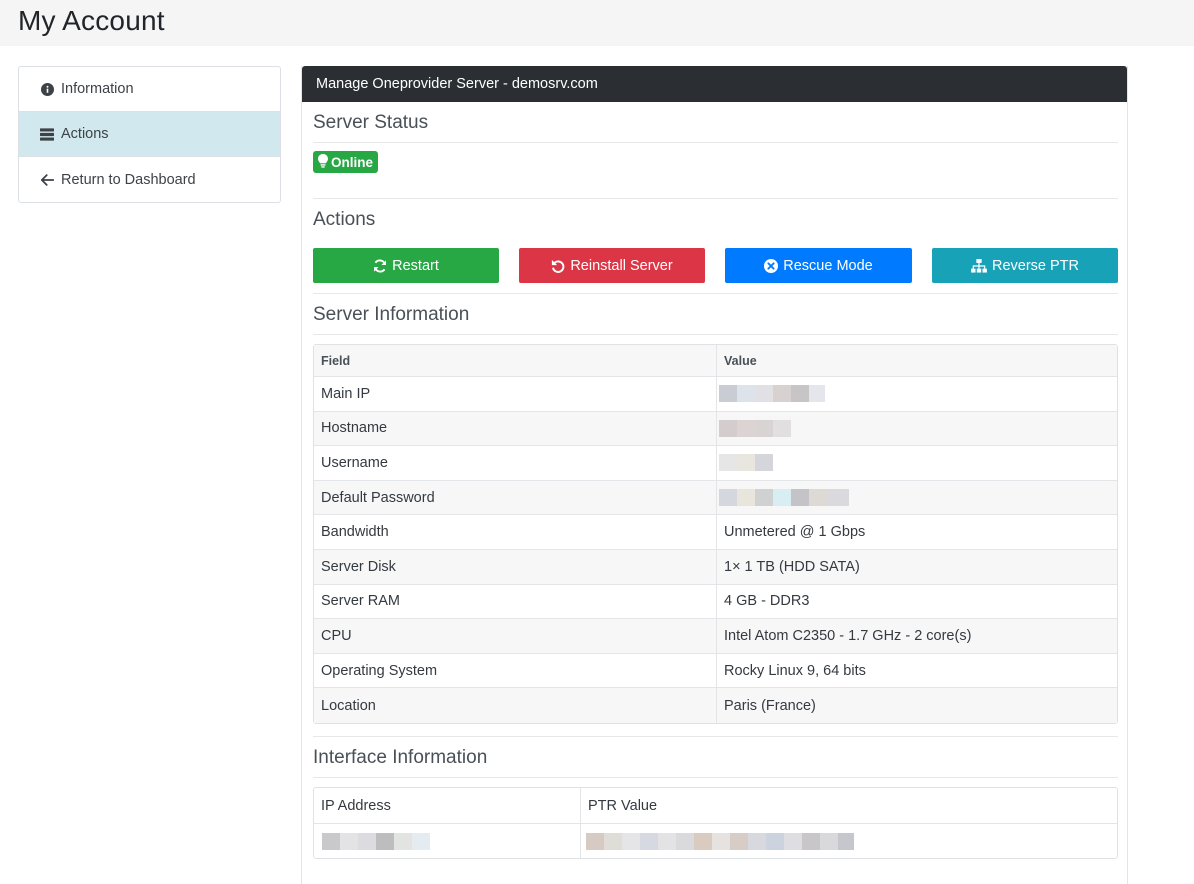  I want to click on server-icon, so click(47, 134).